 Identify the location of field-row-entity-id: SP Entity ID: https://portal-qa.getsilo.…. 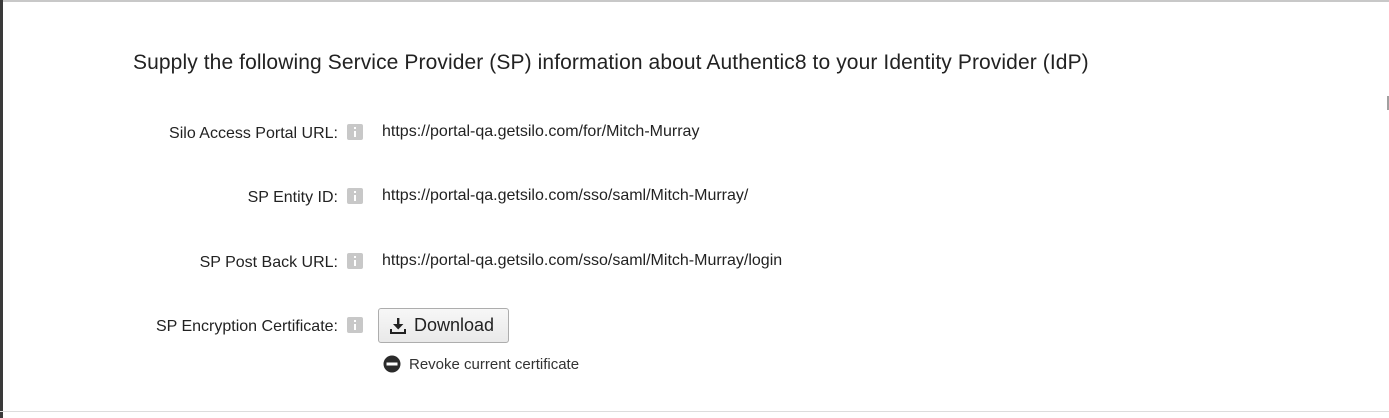
(694, 199).